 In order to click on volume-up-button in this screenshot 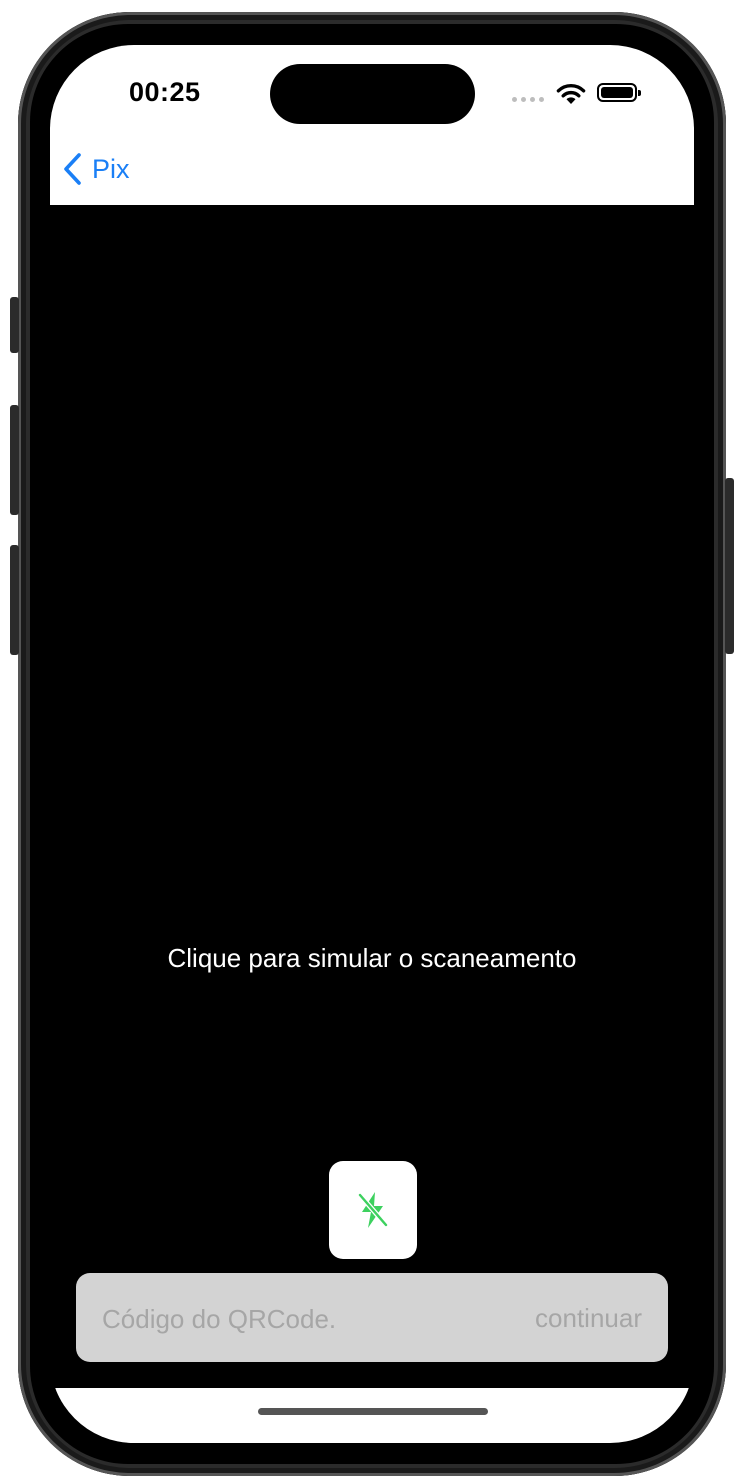, I will do `click(14, 460)`.